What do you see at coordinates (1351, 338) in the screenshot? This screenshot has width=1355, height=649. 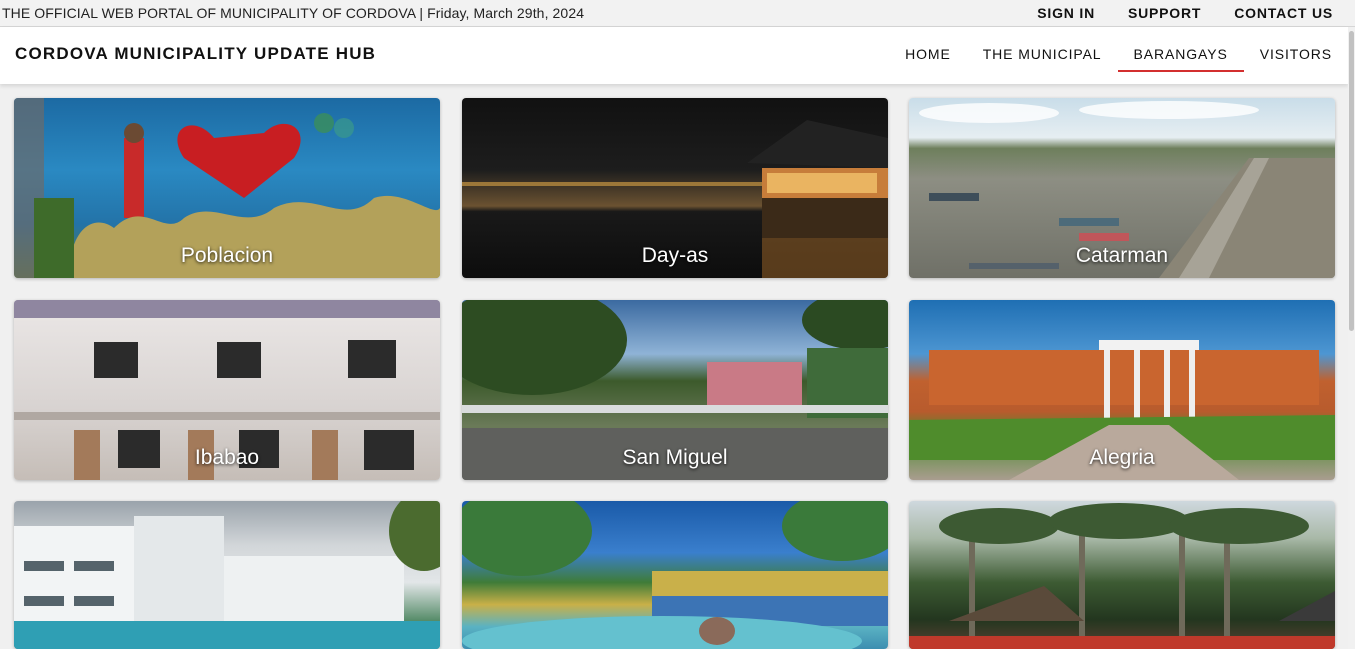 I see `page-scrollbar` at bounding box center [1351, 338].